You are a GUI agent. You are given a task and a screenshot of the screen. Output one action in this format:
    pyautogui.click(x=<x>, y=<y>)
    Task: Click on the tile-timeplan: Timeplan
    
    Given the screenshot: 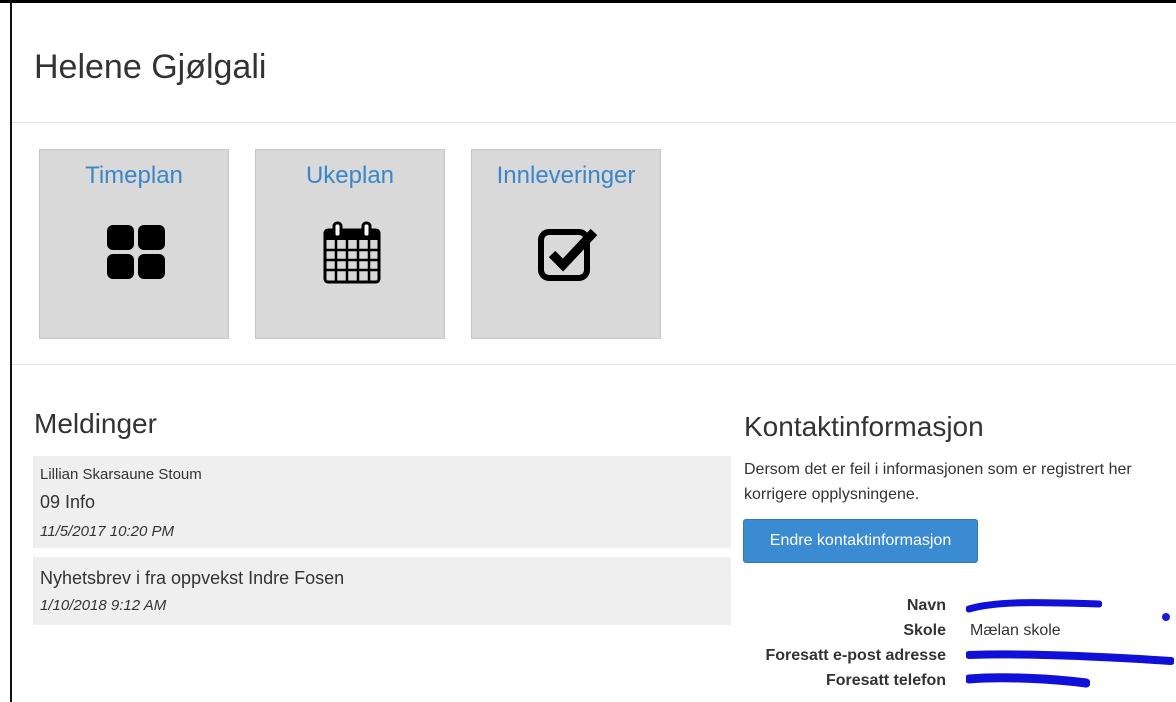 What is the action you would take?
    pyautogui.click(x=134, y=244)
    